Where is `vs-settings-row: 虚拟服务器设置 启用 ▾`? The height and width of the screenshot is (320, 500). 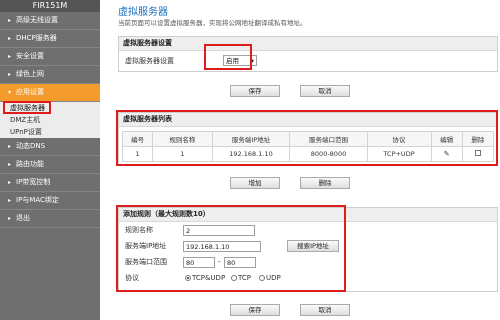
vs-settings-row: 虚拟服务器设置 启用 ▾ is located at coordinates (308, 61).